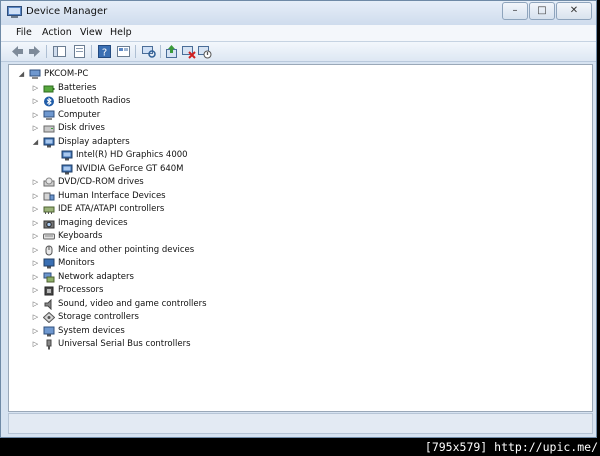 This screenshot has width=600, height=456. I want to click on tree-category: ▷ Disk drives, so click(181, 128).